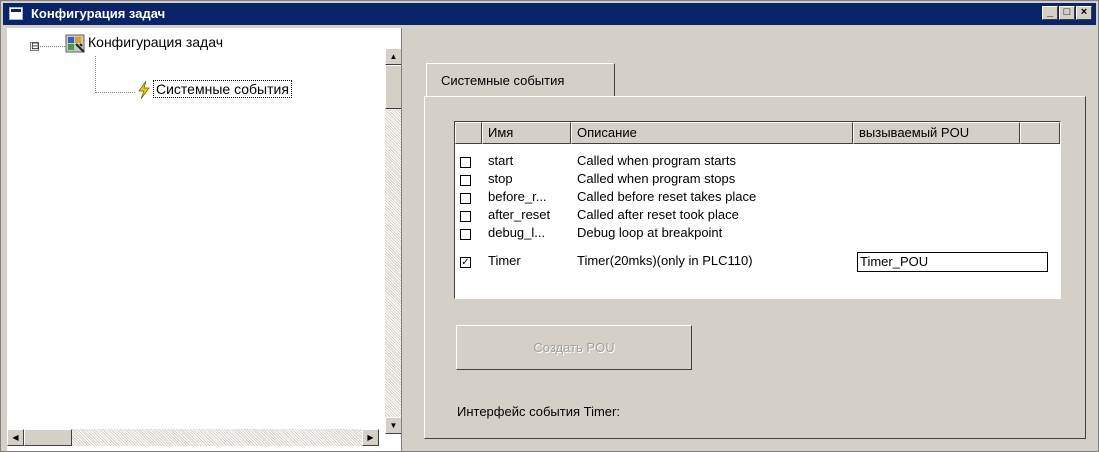 Image resolution: width=1099 pixels, height=452 pixels. I want to click on row-name: start, so click(501, 160).